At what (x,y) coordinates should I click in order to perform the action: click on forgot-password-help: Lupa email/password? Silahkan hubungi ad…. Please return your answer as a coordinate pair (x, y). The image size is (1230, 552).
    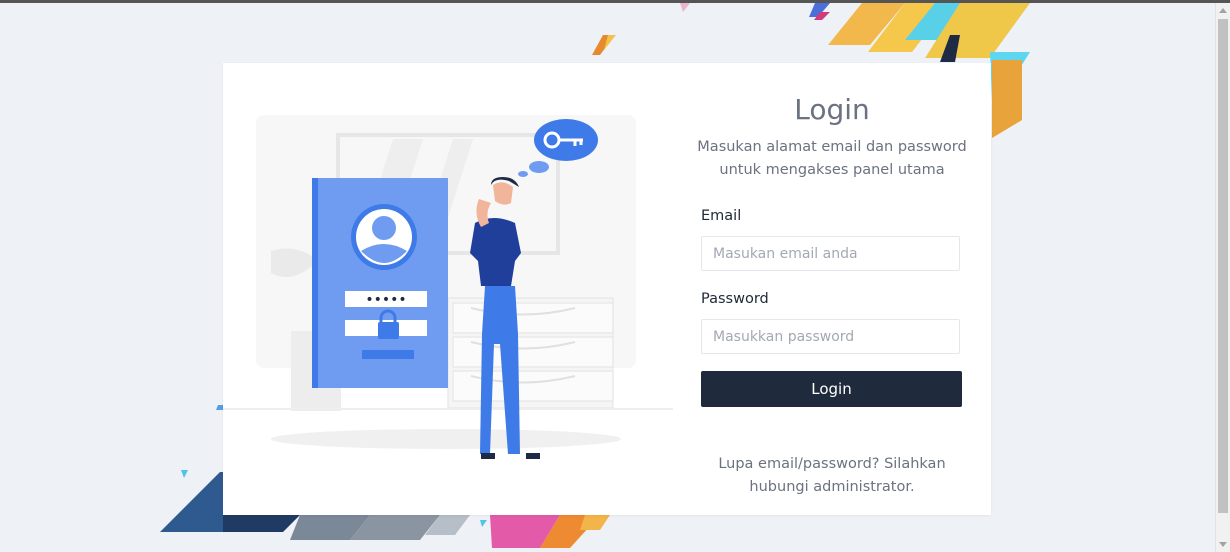
    Looking at the image, I should click on (832, 475).